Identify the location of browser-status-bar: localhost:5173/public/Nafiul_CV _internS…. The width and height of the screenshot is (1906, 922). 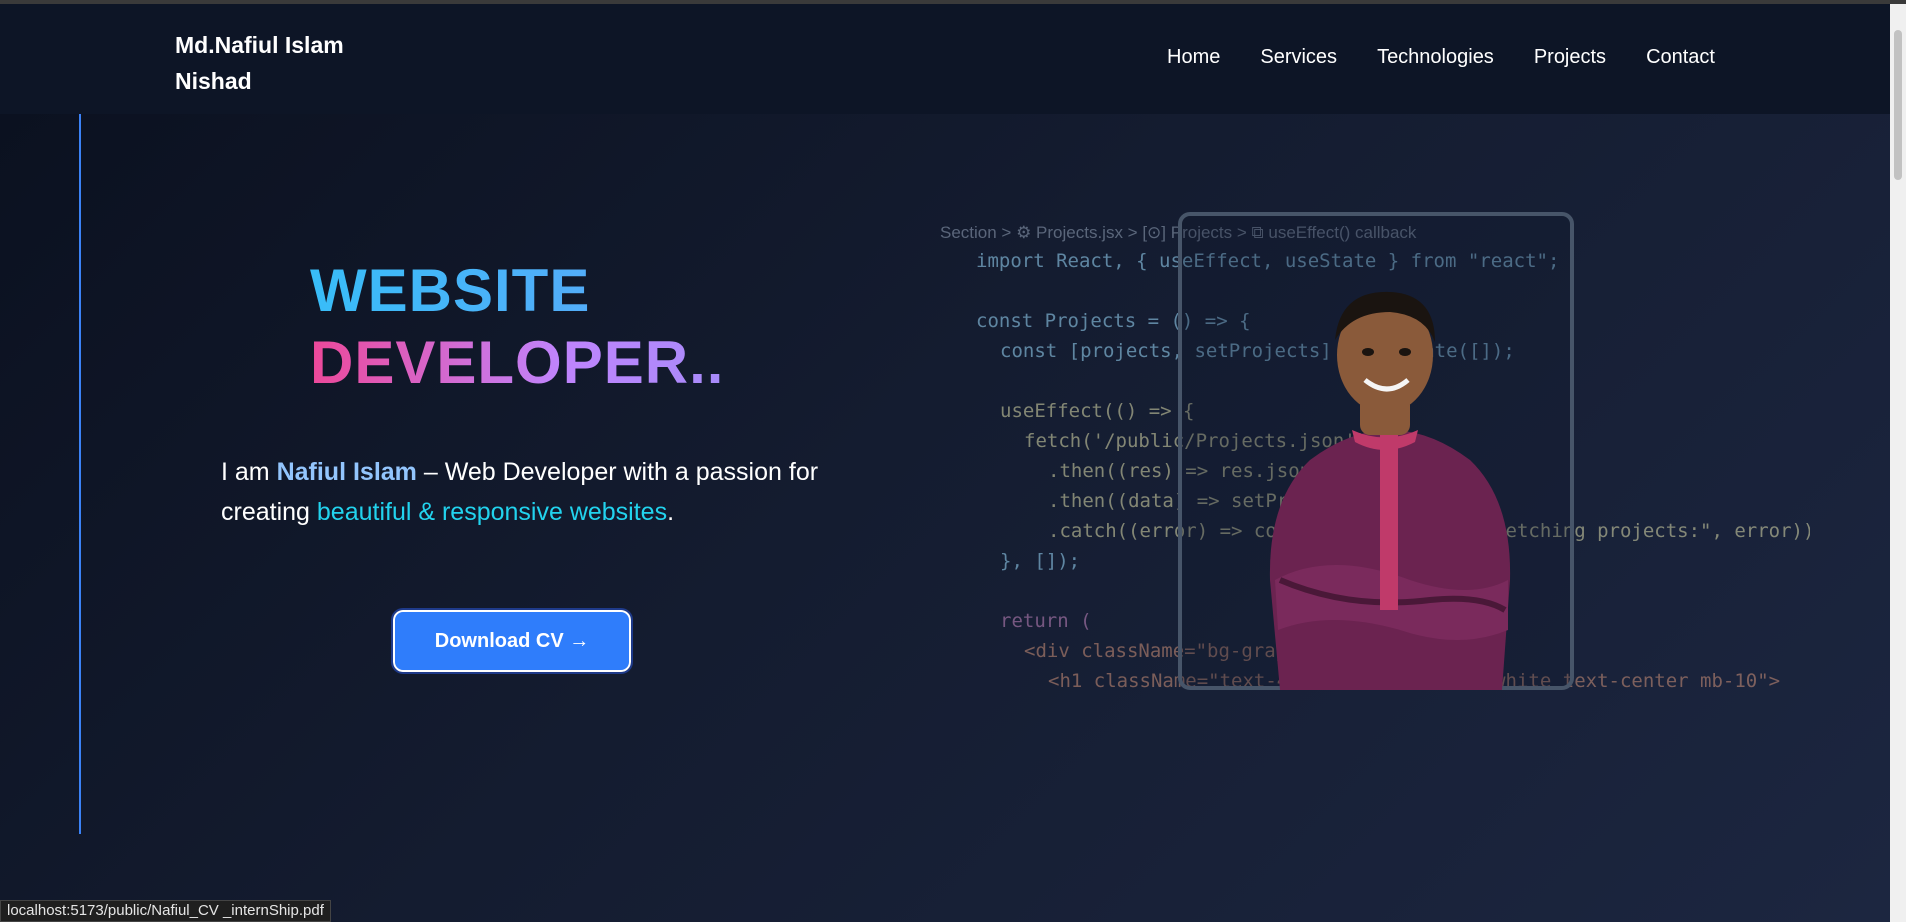
(165, 911).